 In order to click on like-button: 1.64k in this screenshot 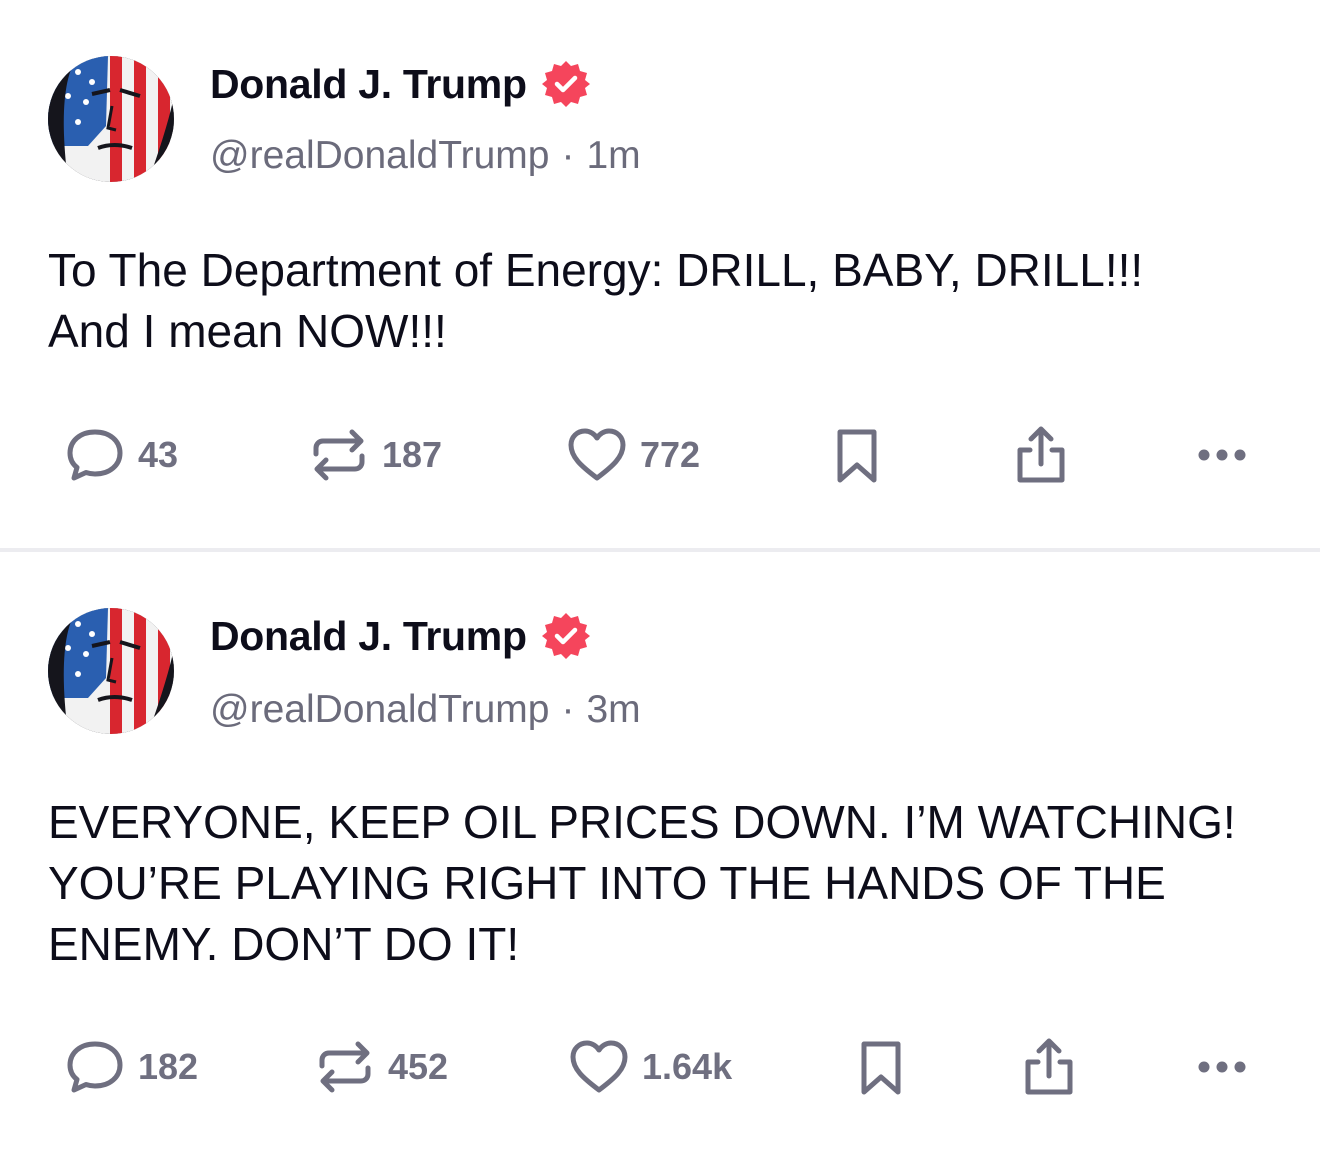, I will do `click(650, 1067)`.